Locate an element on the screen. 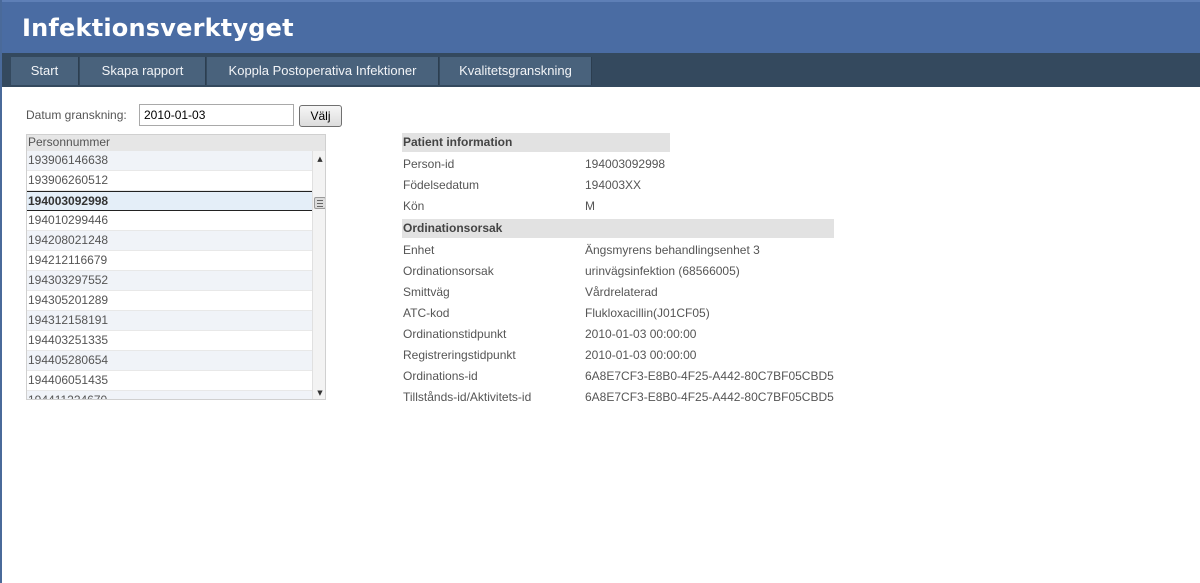 This screenshot has width=1200, height=583. list-item: 193906146638 is located at coordinates (169, 161).